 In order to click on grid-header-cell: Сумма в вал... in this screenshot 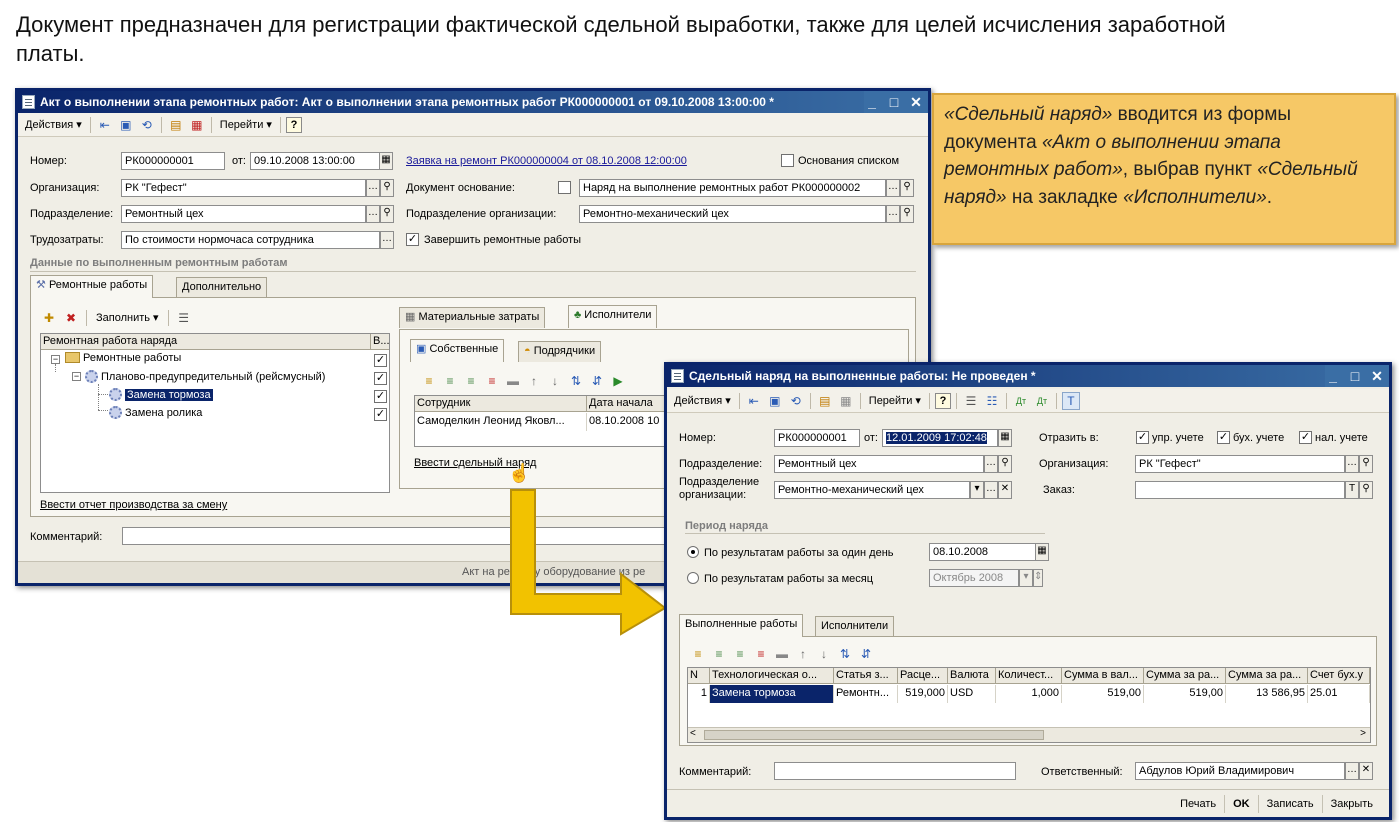, I will do `click(1103, 676)`.